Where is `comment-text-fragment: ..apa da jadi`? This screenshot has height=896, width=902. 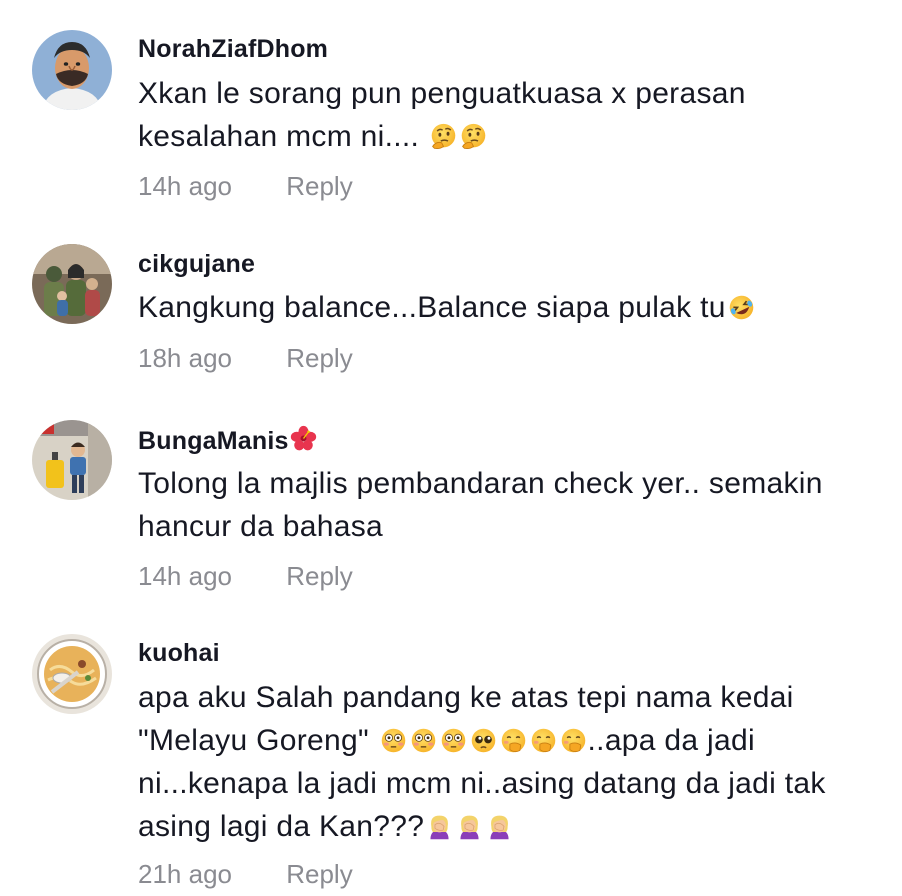
comment-text-fragment: ..apa da jadi is located at coordinates (671, 740).